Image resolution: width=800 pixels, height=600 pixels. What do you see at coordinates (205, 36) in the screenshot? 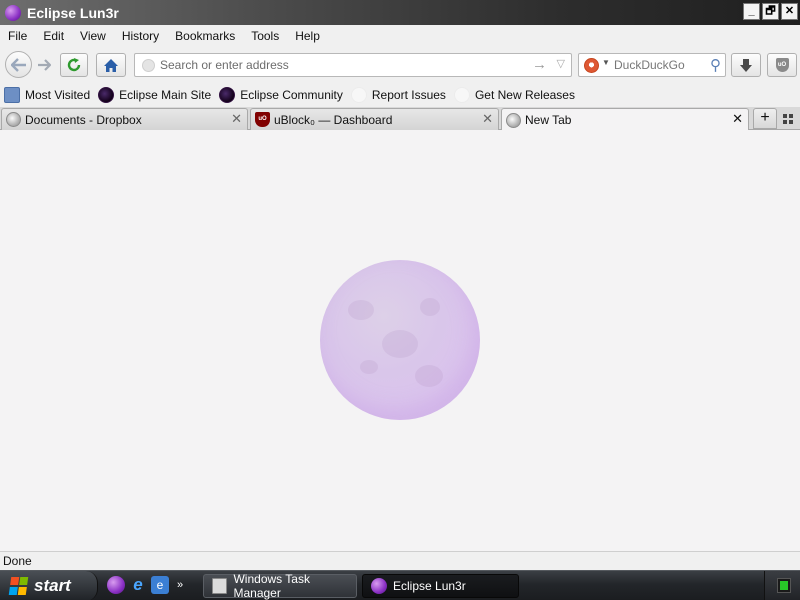
I see `menu-bookmarks: Bookmarks` at bounding box center [205, 36].